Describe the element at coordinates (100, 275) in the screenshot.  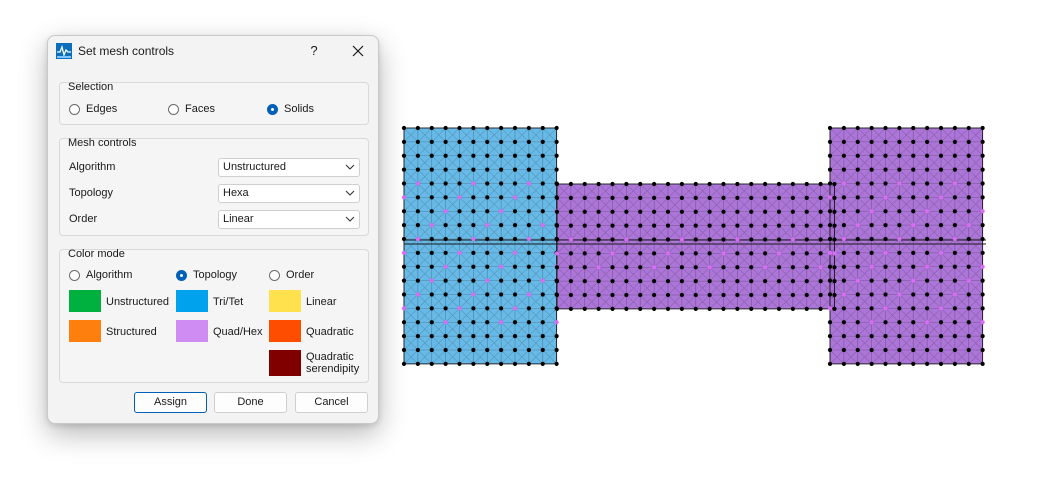
I see `radio-color-algorithm: Algorithm` at that location.